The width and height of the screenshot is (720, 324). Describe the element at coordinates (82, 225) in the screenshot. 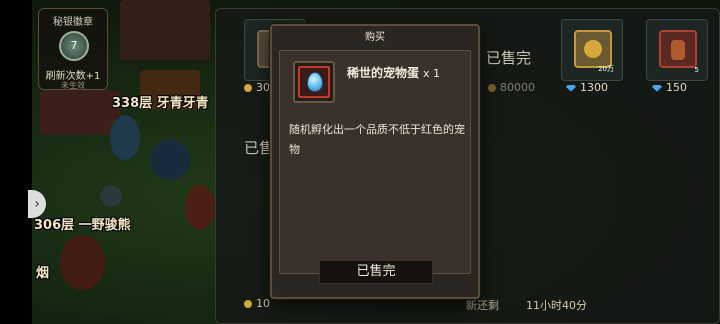

I see `floor-label-lower: 306层 一野骏熊` at that location.